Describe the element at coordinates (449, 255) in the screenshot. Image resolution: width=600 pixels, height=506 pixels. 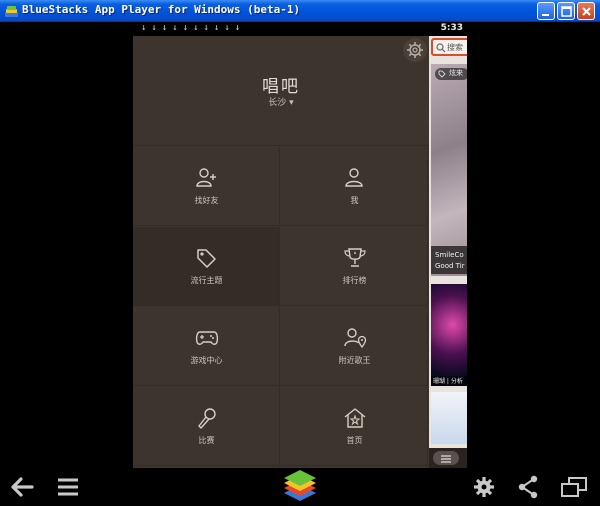
I see `caption-line-1: SmileCo` at that location.